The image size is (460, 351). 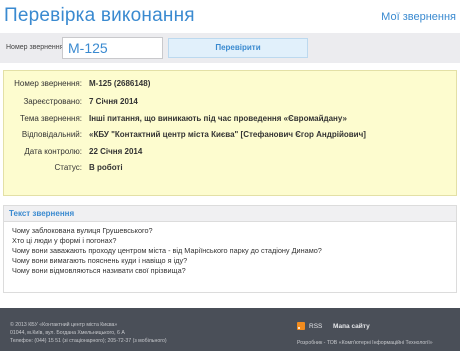 What do you see at coordinates (231, 83) in the screenshot?
I see `detail-row-number: Номер звернення: M-125 (2686148)` at bounding box center [231, 83].